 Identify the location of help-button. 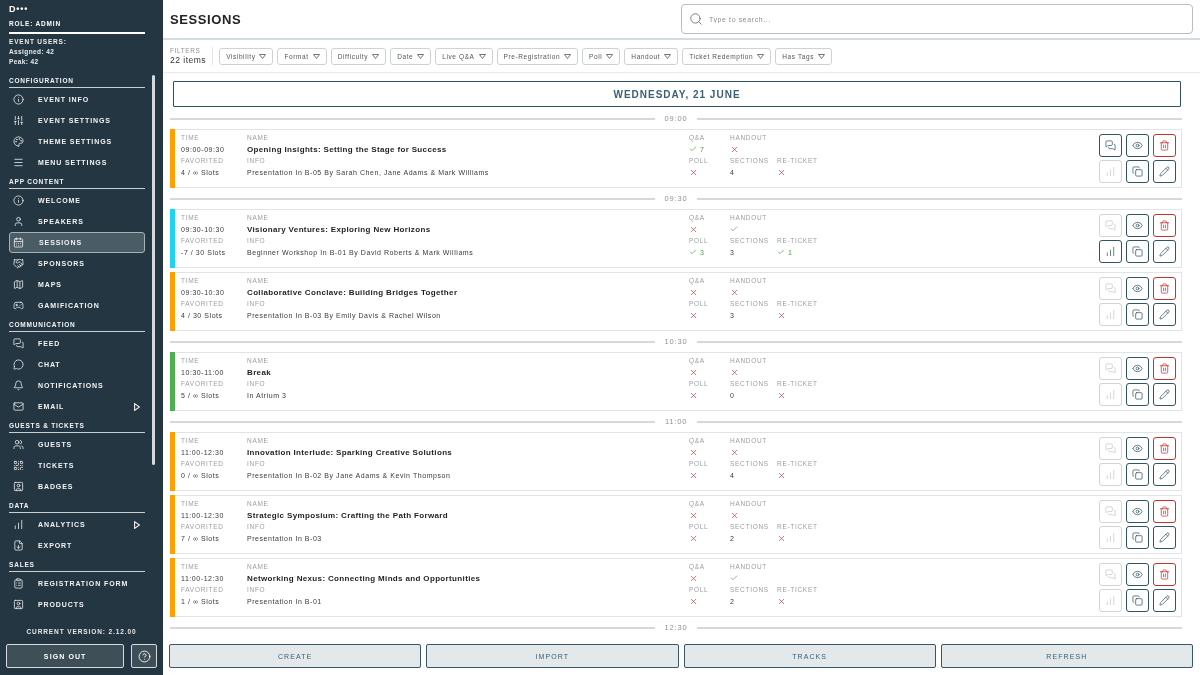
(144, 656).